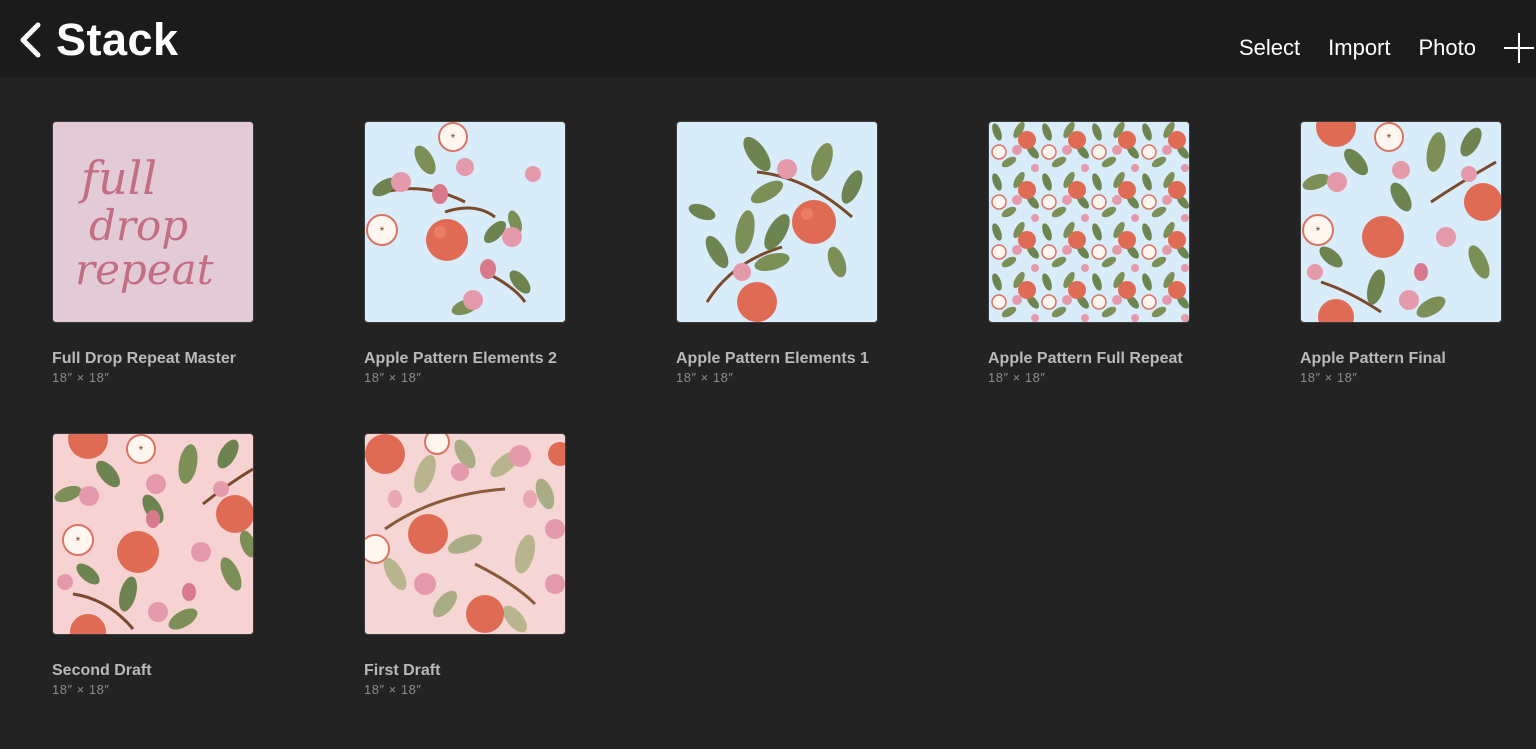  What do you see at coordinates (479, 359) in the screenshot?
I see `artwork-name: Apple Pattern Elements 2` at bounding box center [479, 359].